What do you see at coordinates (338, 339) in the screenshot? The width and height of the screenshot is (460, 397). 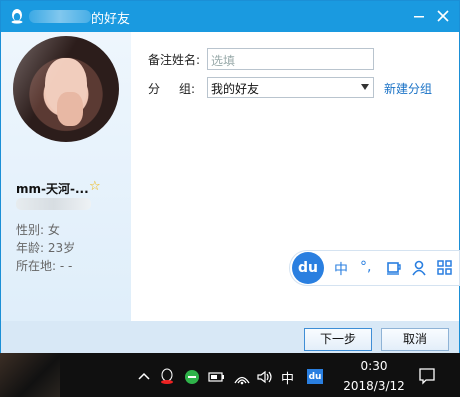 I see `next-button: 下一步` at bounding box center [338, 339].